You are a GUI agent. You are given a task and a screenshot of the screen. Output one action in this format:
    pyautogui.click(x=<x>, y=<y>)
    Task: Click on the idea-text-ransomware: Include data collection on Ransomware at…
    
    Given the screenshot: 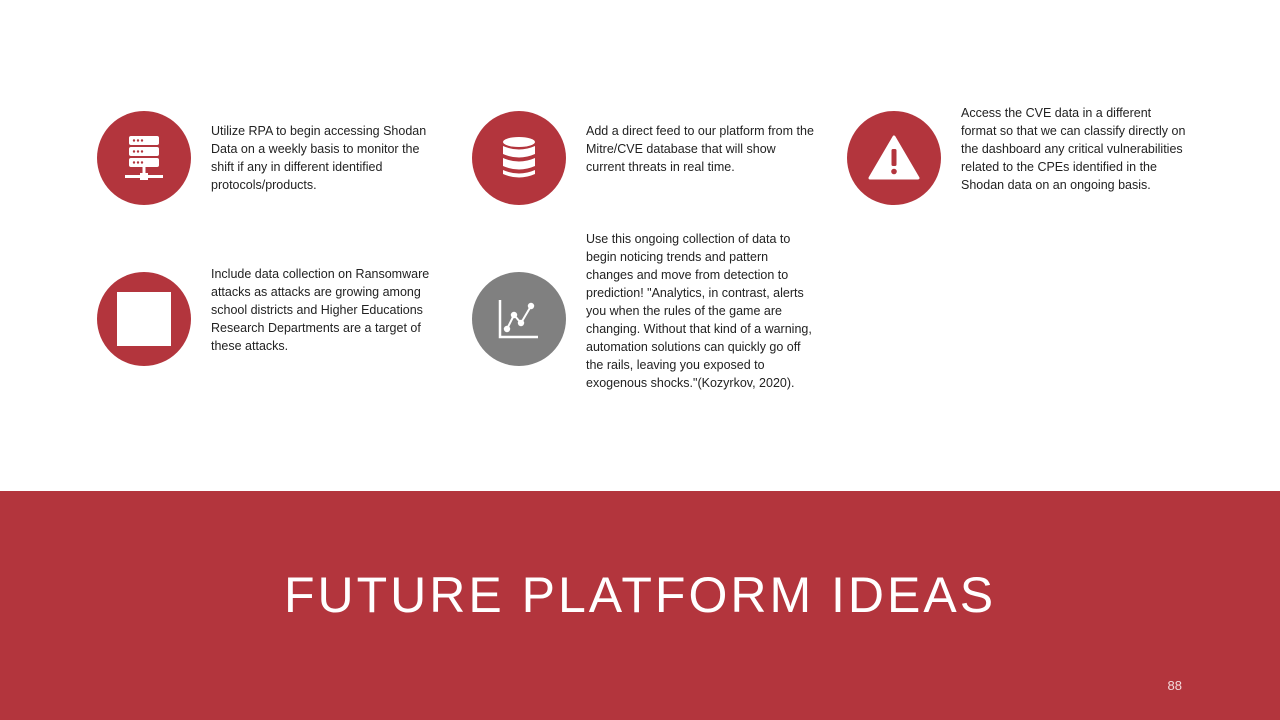 What is the action you would take?
    pyautogui.click(x=320, y=310)
    